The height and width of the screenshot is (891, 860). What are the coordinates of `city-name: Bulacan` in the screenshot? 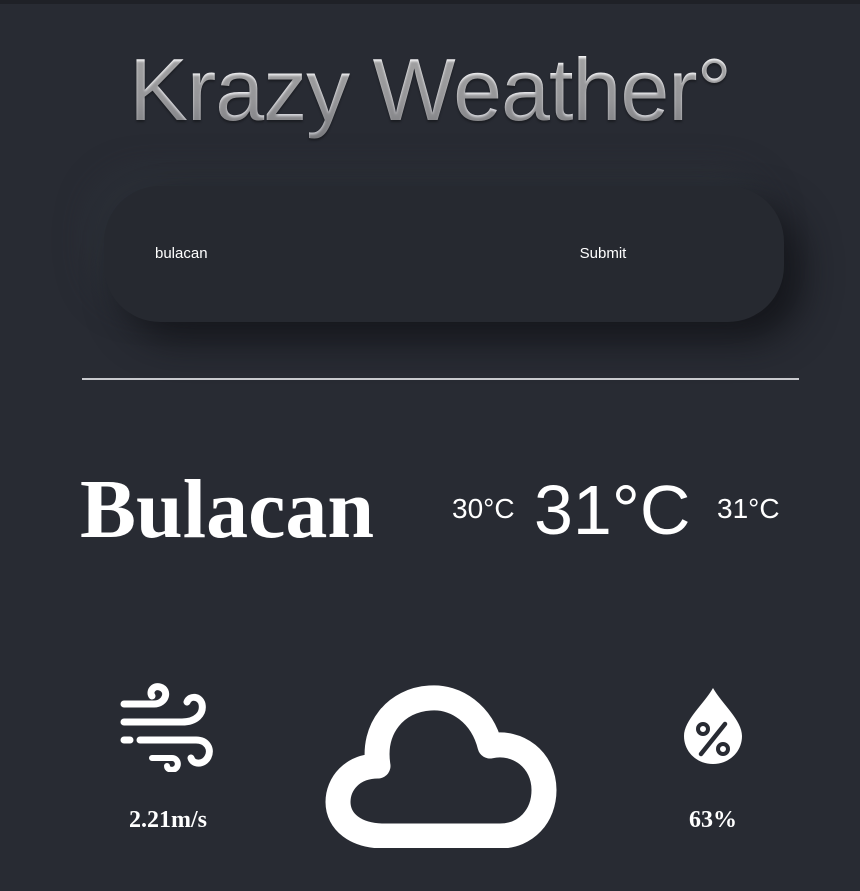 It's located at (227, 509).